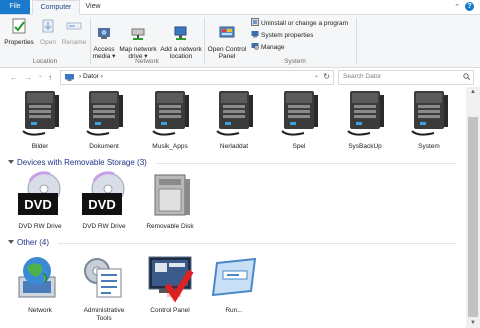 The image size is (480, 328). I want to click on scroll-down-icon: ▼, so click(473, 323).